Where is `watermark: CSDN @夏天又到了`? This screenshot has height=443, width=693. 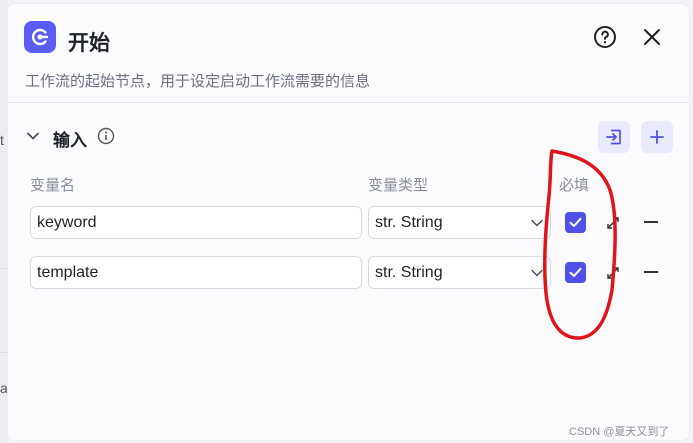 watermark: CSDN @夏天又到了 is located at coordinates (619, 432).